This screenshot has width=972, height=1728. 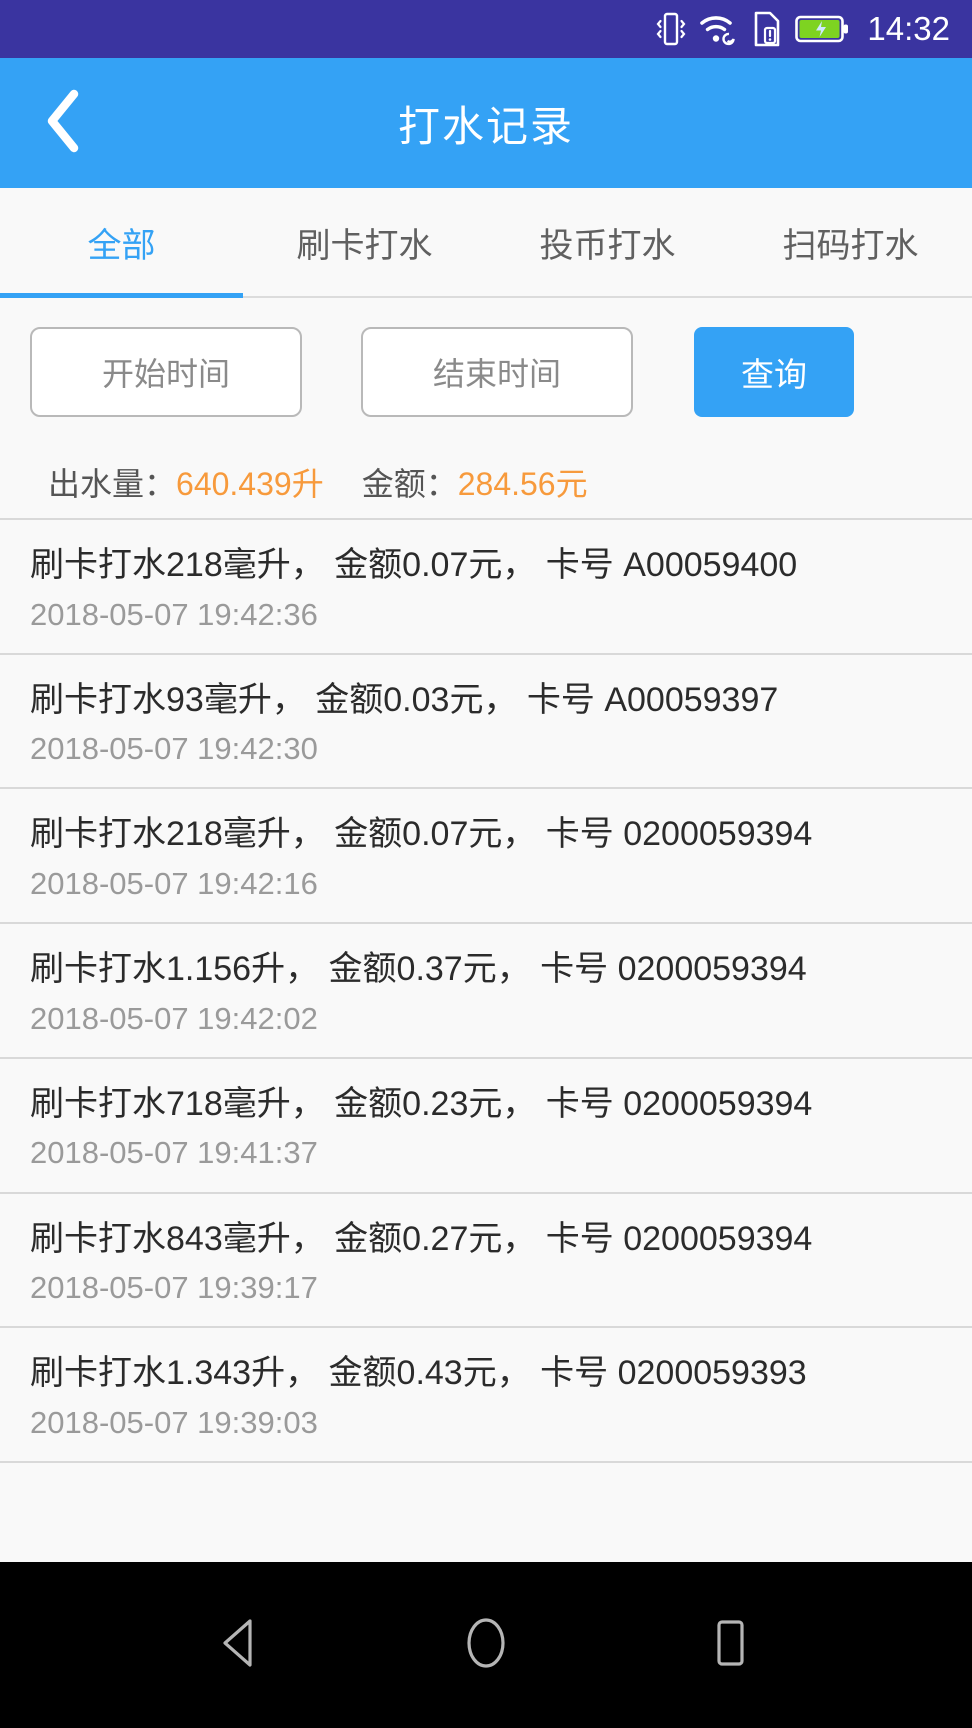 I want to click on status-bar-clock: 14:32, so click(x=908, y=28).